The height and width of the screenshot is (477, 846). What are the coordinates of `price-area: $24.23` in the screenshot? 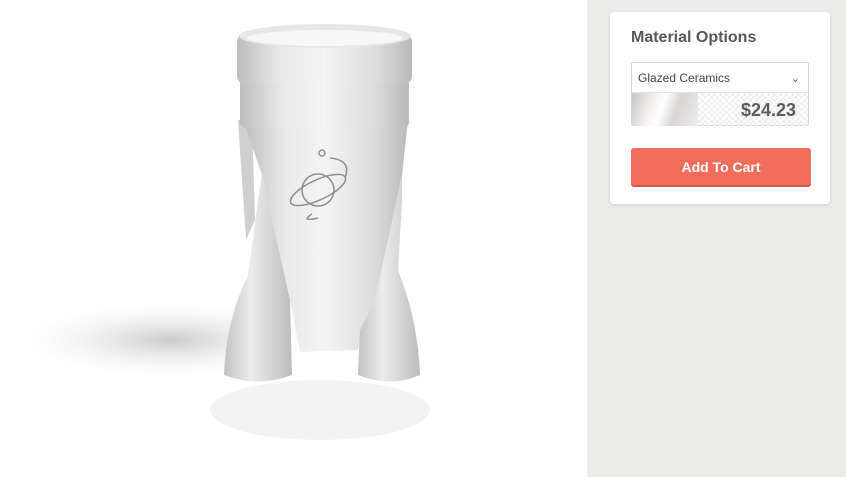 It's located at (753, 109).